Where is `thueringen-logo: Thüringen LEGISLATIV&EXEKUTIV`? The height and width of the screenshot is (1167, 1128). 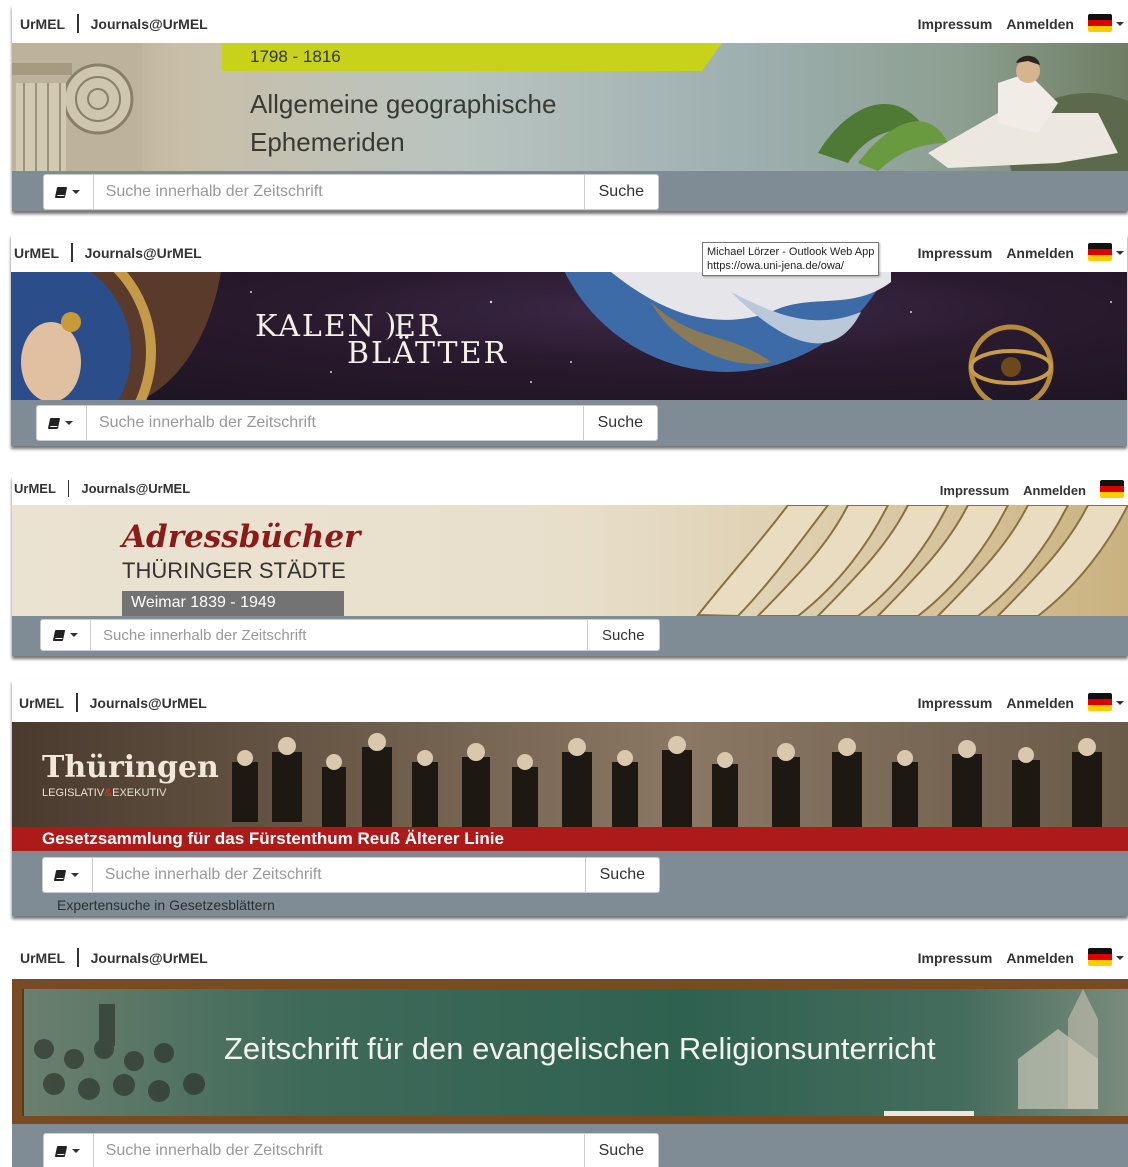 thueringen-logo: Thüringen LEGISLATIV&EXEKUTIV is located at coordinates (130, 774).